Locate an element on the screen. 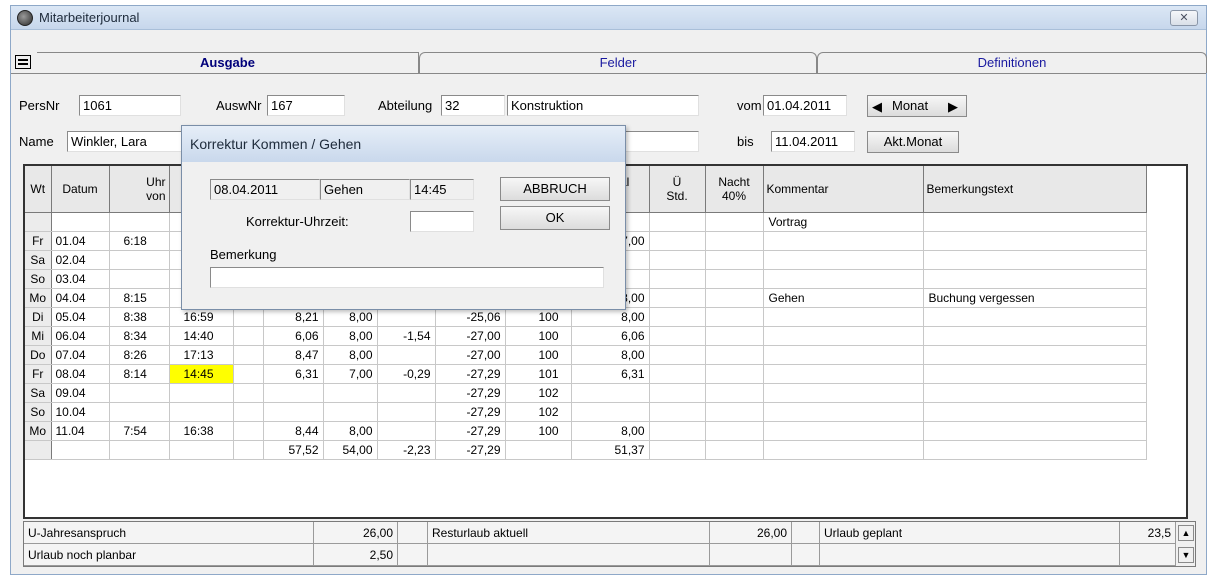 Image resolution: width=1213 pixels, height=581 pixels. cell-c9: 102 is located at coordinates (538, 393).